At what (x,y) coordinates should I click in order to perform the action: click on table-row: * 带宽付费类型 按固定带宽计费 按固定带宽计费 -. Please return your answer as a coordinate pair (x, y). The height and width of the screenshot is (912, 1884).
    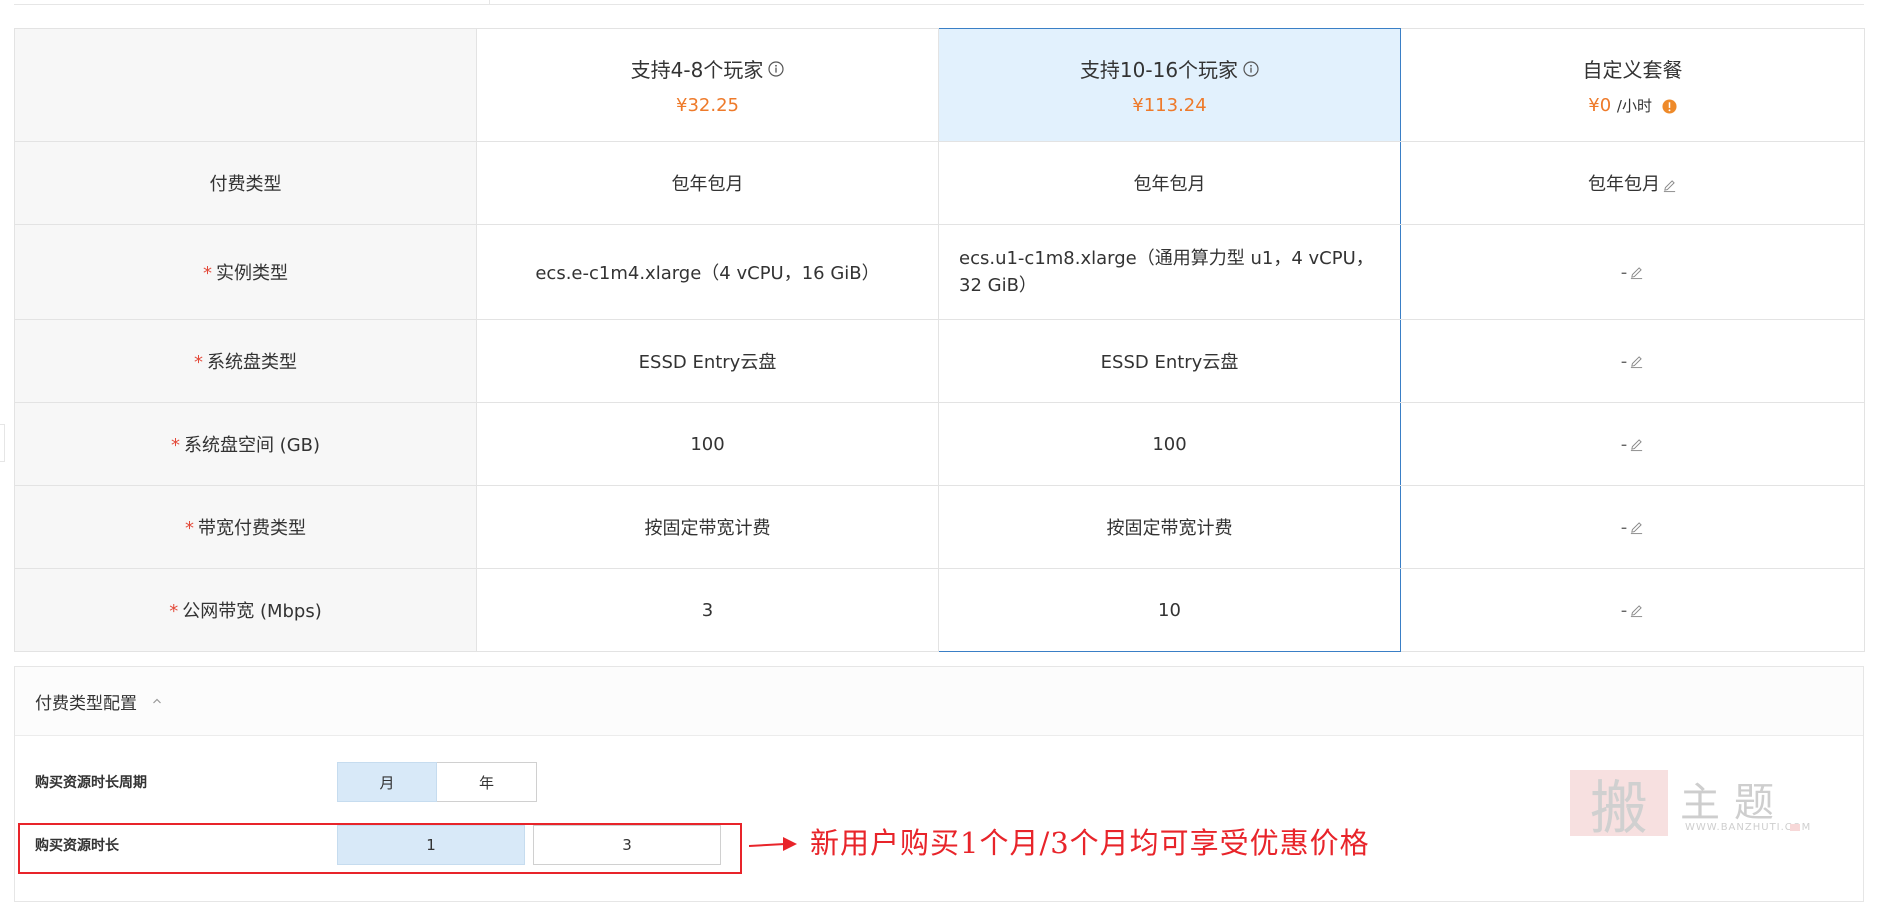
    Looking at the image, I should click on (939, 527).